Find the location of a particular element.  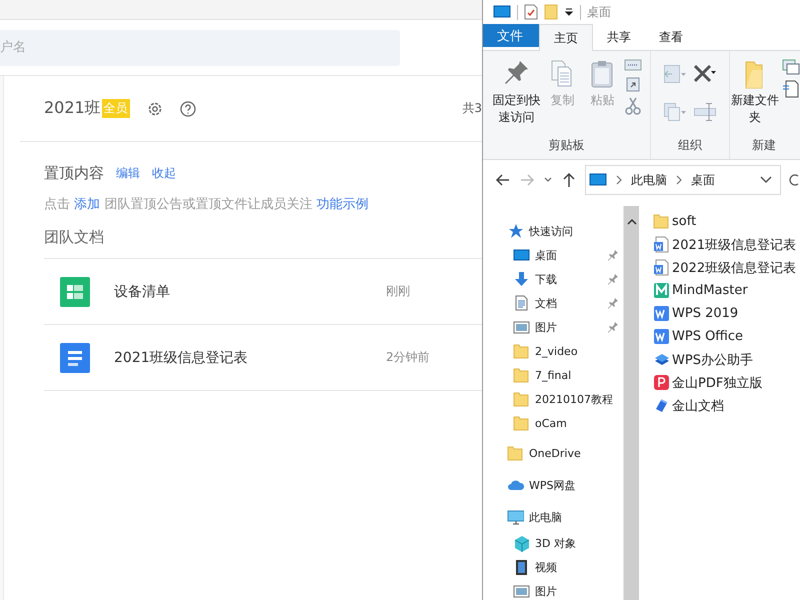

ribbon-group-label: 剪贴板 is located at coordinates (566, 145).